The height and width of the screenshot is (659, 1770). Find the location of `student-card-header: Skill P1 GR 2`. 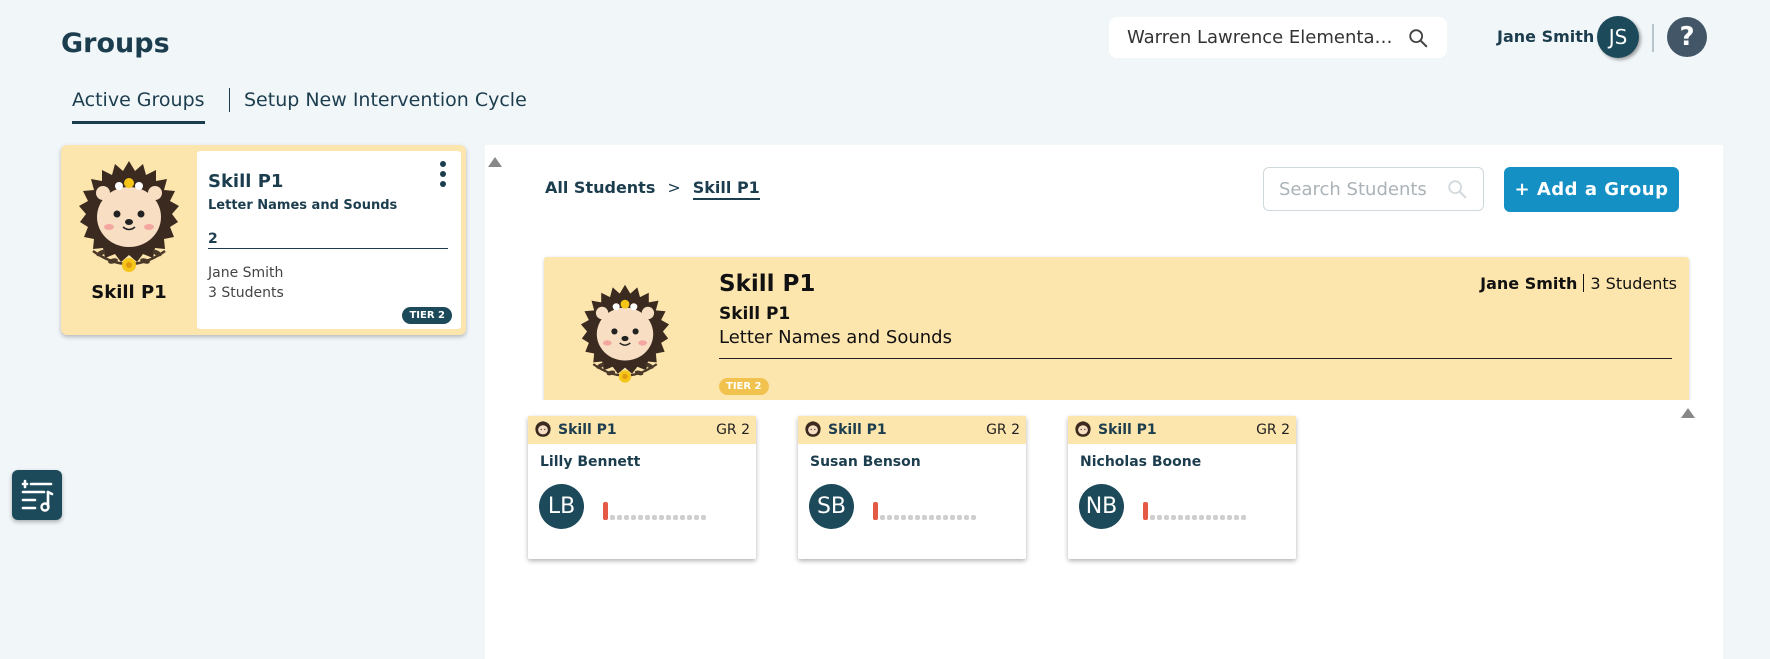

student-card-header: Skill P1 GR 2 is located at coordinates (642, 430).